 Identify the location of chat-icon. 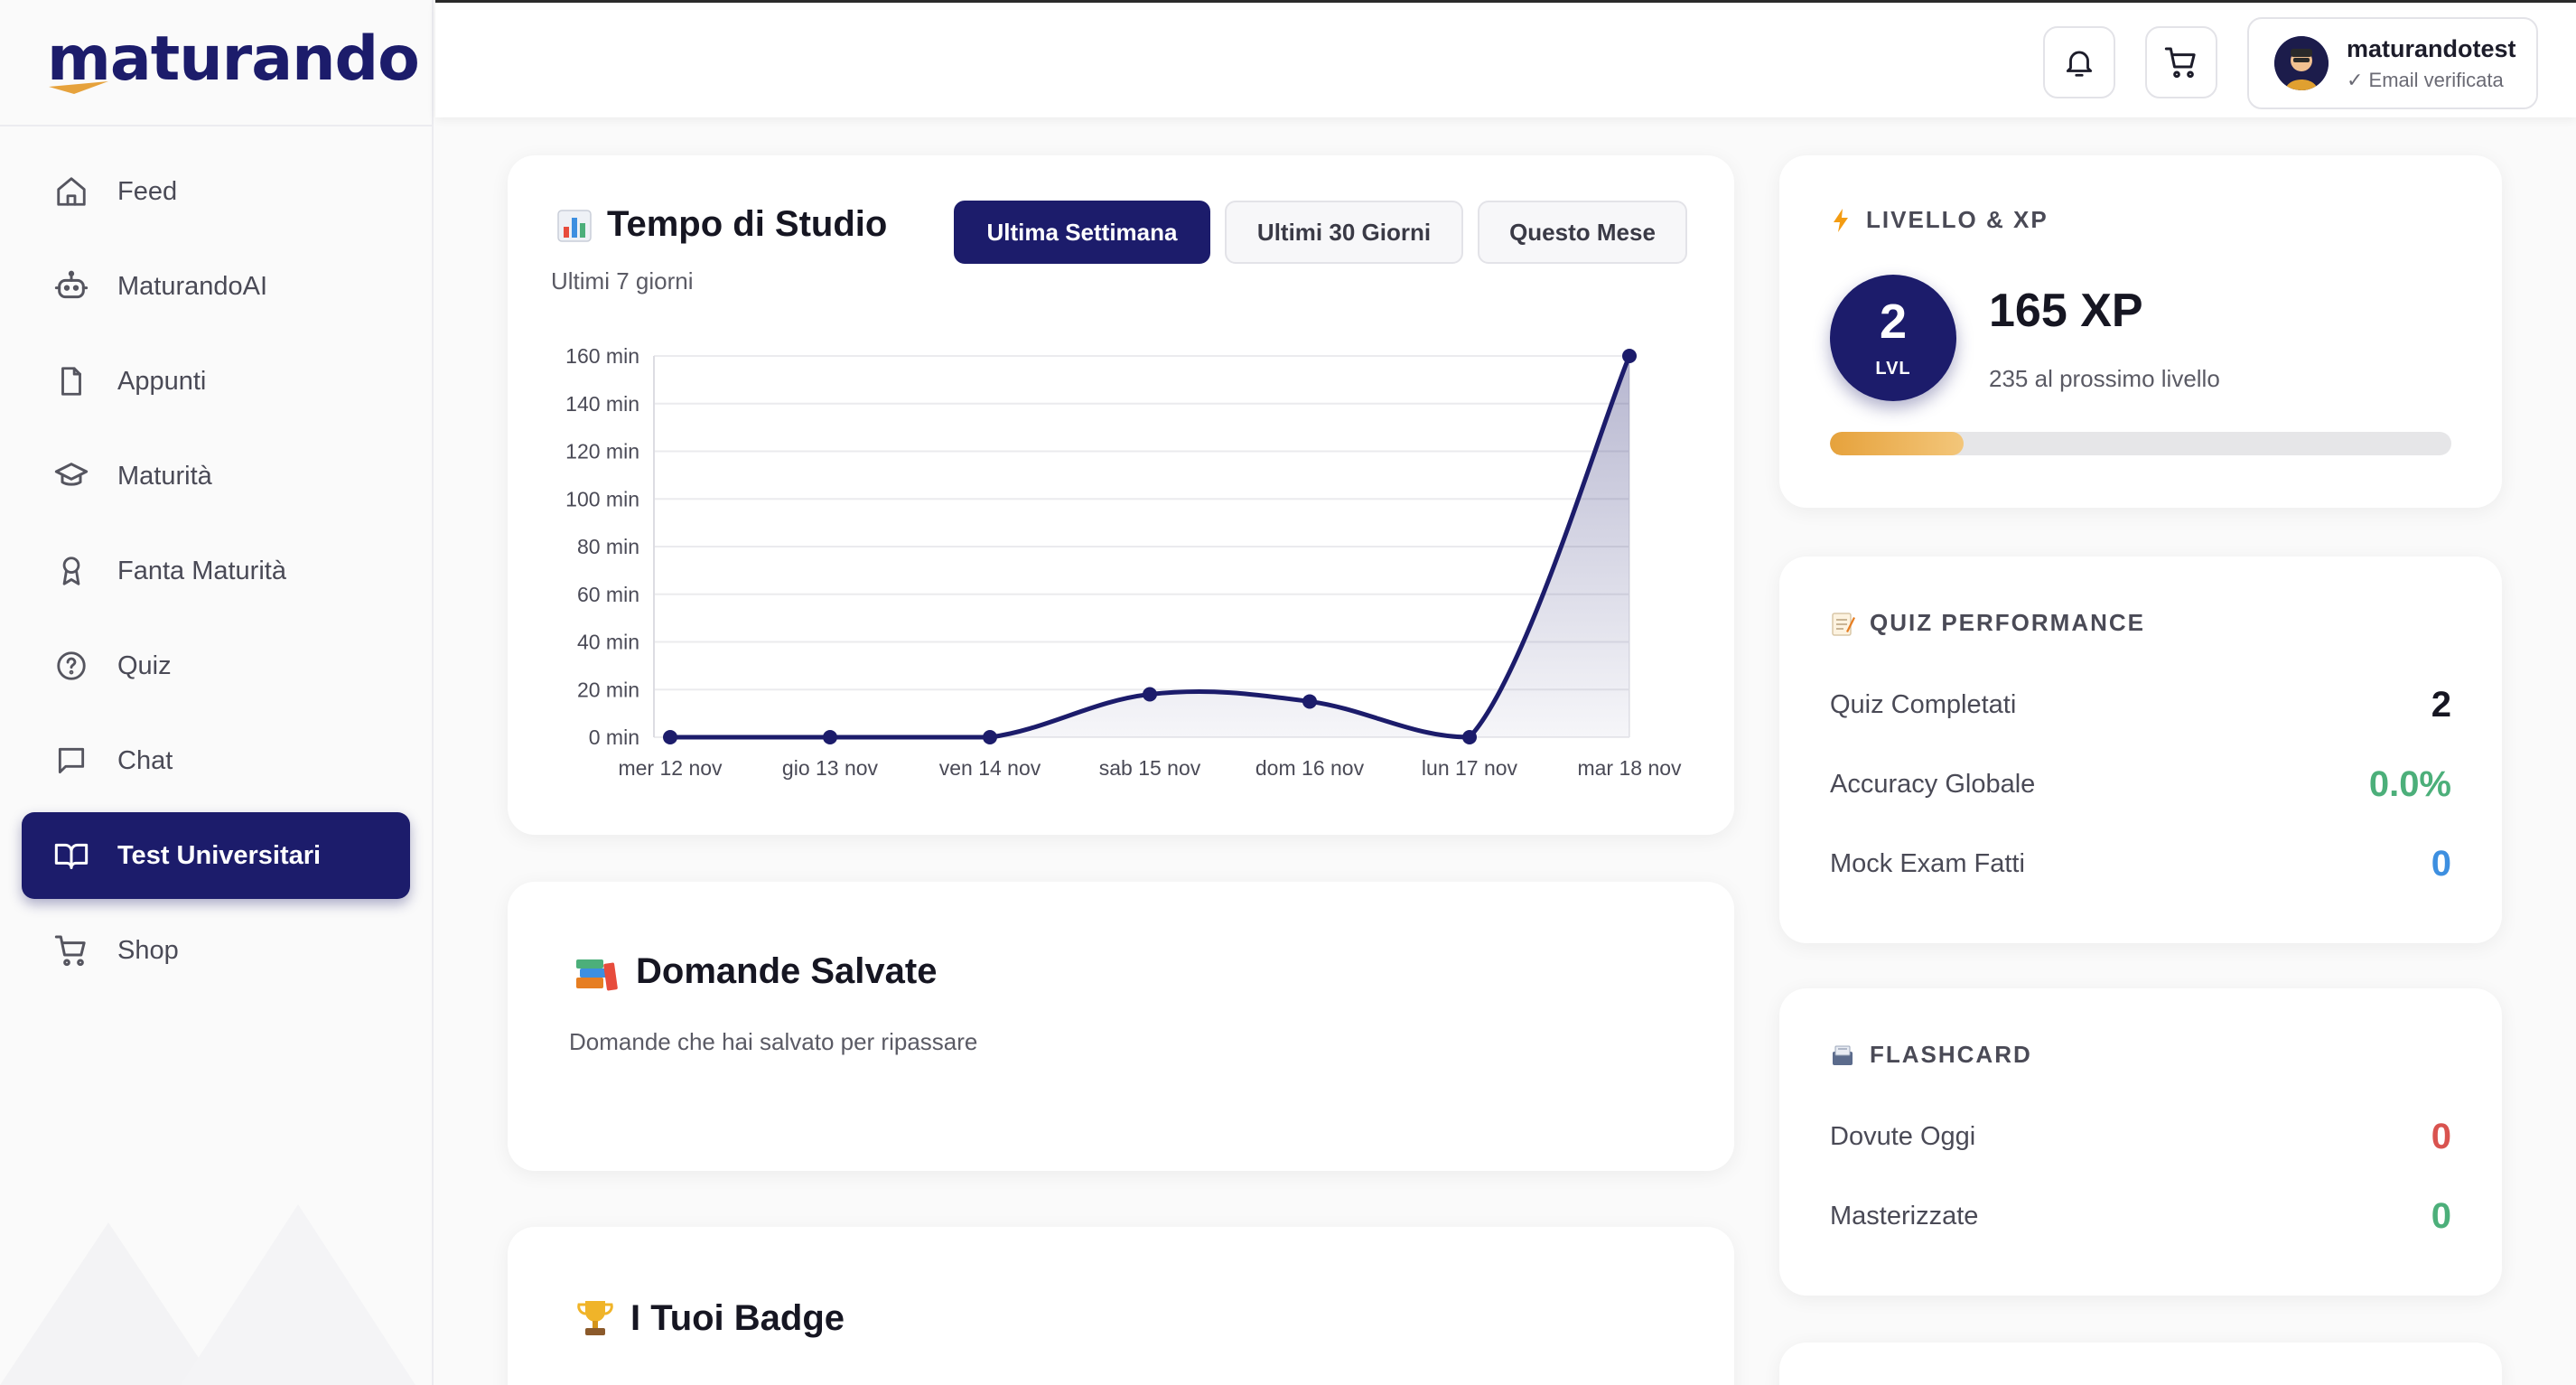
(71, 761).